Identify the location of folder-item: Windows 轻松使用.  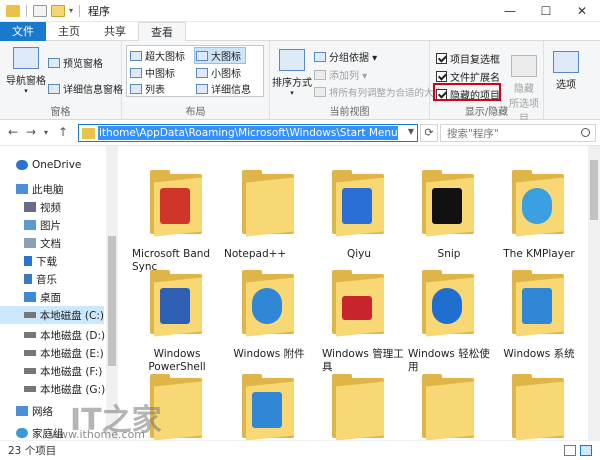
(449, 319).